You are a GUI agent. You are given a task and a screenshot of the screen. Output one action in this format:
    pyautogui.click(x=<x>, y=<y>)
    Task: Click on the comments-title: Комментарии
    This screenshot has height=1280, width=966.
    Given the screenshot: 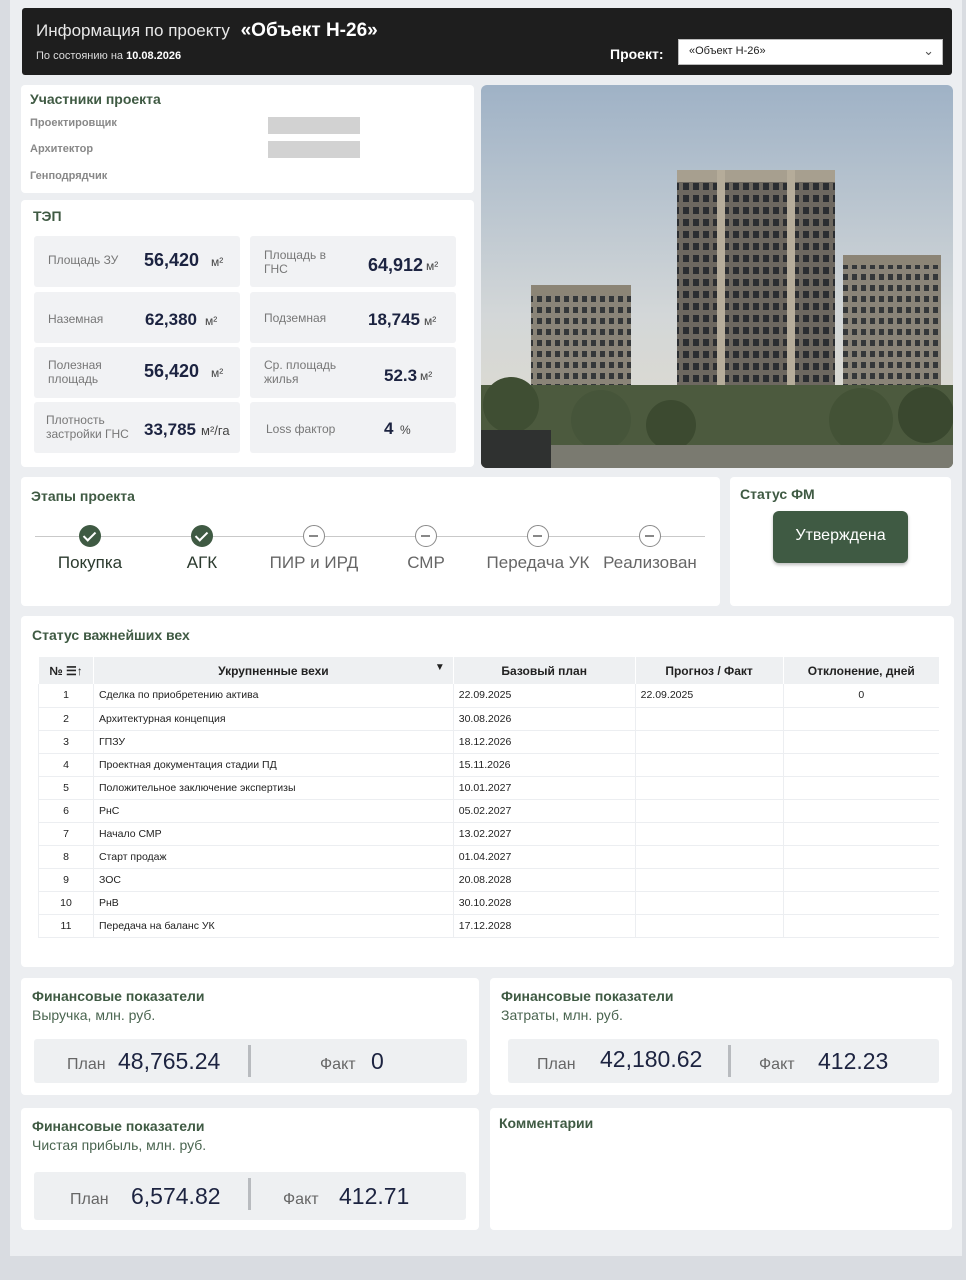 What is the action you would take?
    pyautogui.click(x=546, y=1123)
    